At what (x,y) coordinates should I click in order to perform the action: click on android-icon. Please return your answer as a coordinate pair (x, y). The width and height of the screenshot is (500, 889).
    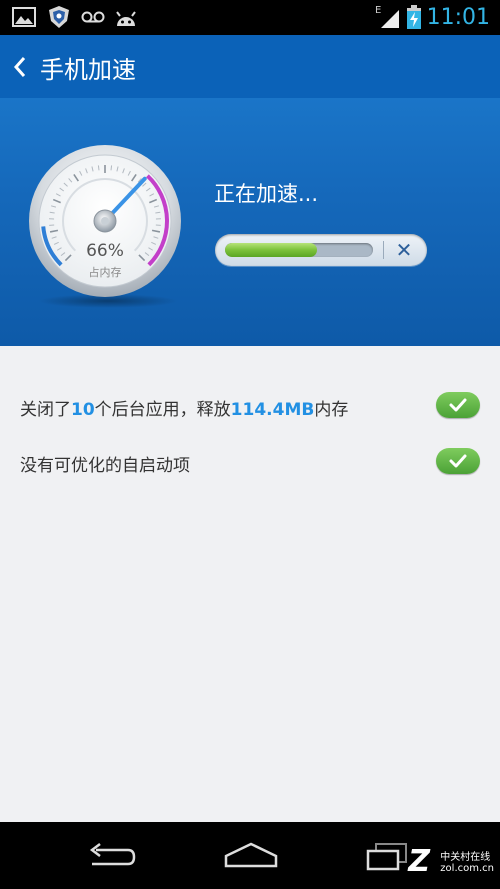
    Looking at the image, I should click on (126, 18).